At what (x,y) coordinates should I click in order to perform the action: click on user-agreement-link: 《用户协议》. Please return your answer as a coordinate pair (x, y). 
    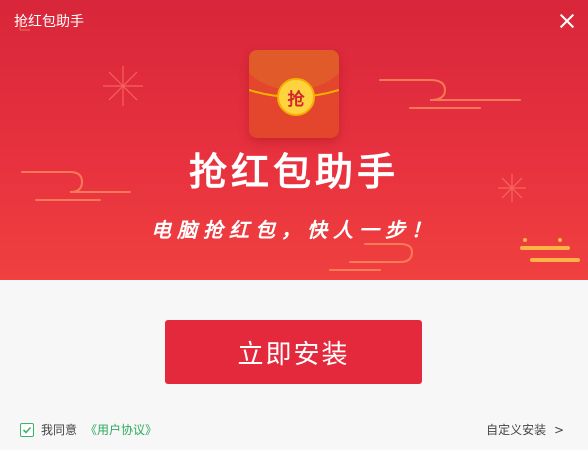
    Looking at the image, I should click on (121, 429).